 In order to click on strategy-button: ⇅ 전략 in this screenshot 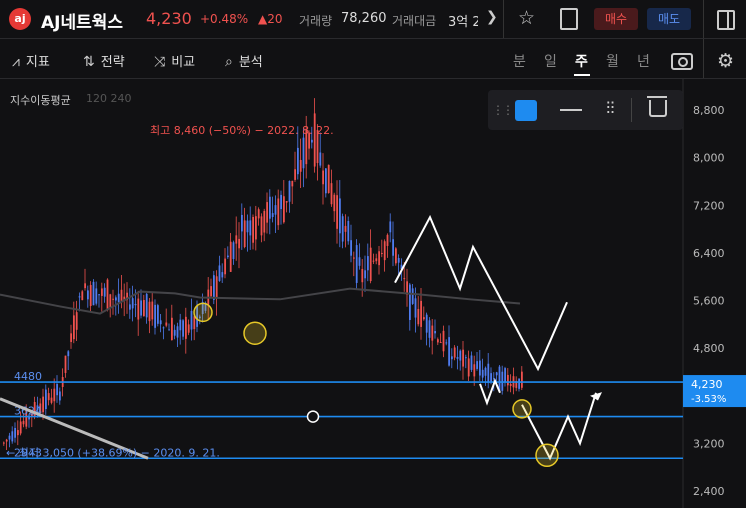, I will do `click(104, 60)`.